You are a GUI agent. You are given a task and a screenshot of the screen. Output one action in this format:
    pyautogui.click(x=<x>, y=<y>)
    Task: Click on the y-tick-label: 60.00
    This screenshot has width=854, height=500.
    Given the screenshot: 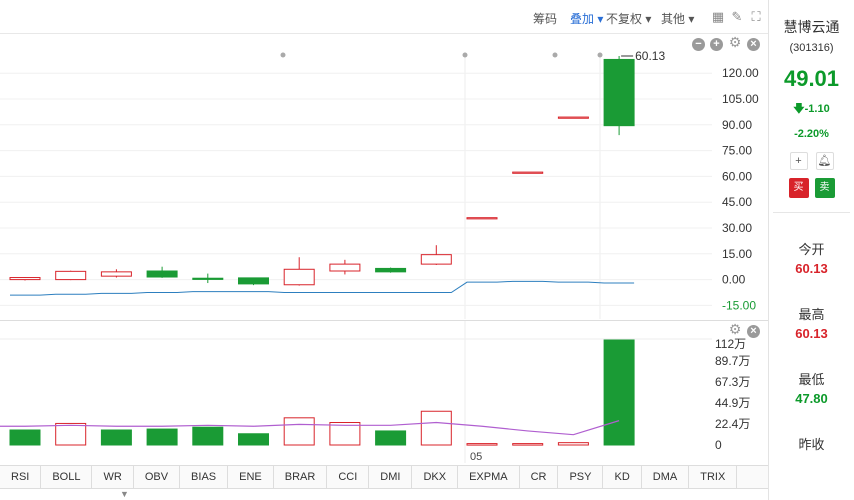 What is the action you would take?
    pyautogui.click(x=737, y=176)
    